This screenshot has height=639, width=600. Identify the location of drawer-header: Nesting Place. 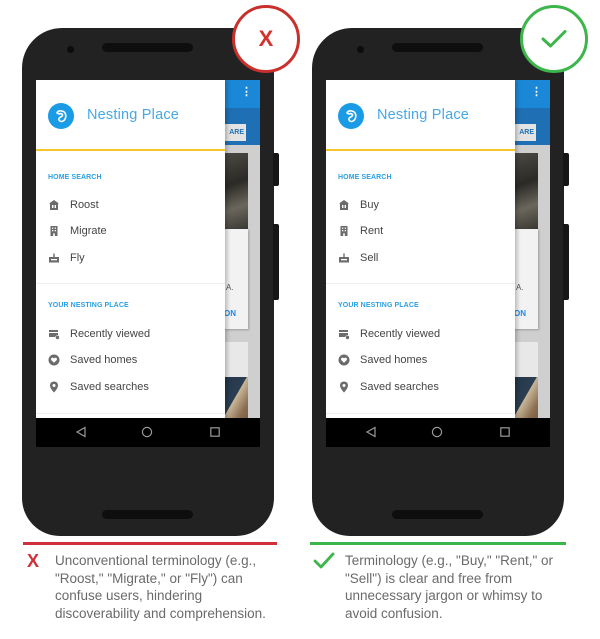
(130, 115).